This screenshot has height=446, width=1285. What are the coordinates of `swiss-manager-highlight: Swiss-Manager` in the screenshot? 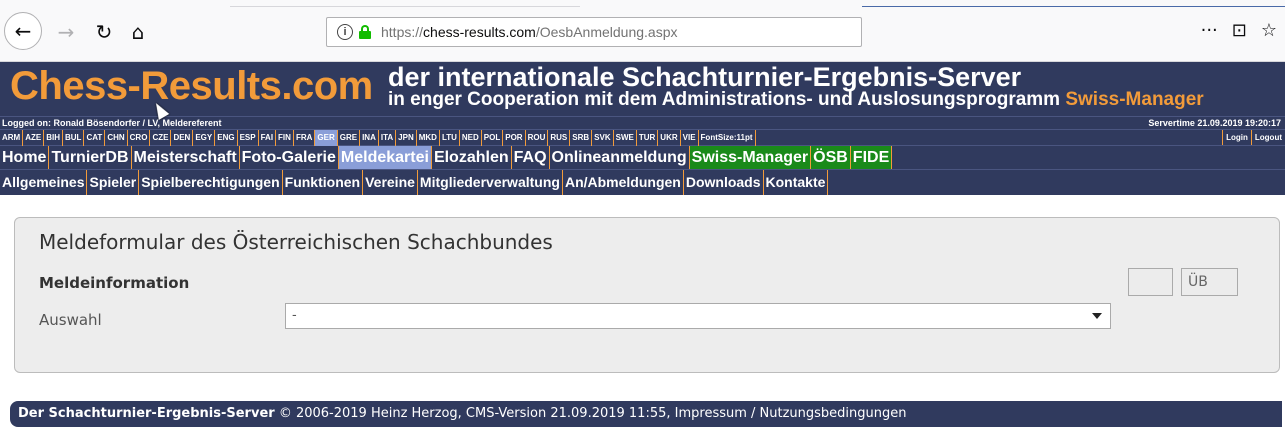 It's located at (1134, 99).